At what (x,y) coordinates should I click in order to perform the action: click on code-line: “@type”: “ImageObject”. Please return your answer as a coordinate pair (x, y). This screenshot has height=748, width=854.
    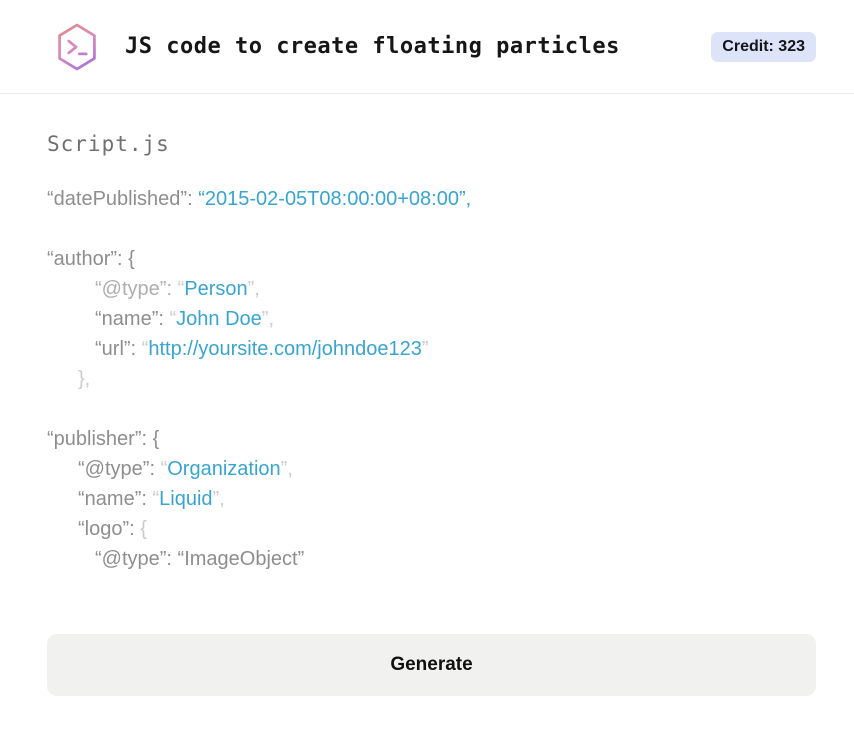
    Looking at the image, I should click on (431, 559).